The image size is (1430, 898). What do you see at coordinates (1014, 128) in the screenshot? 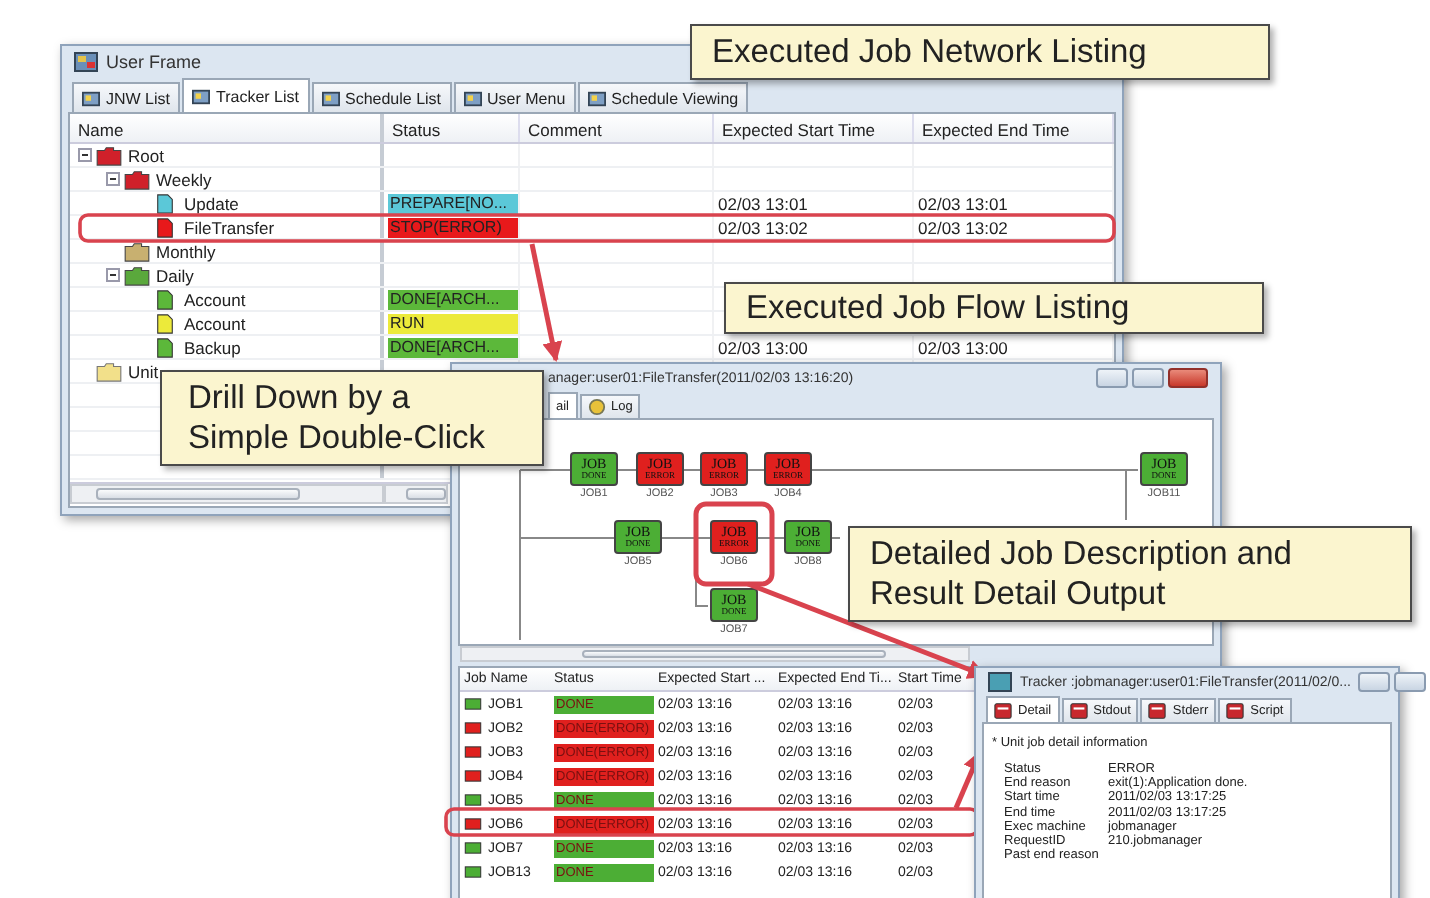
I see `column-header: Expected End Time` at bounding box center [1014, 128].